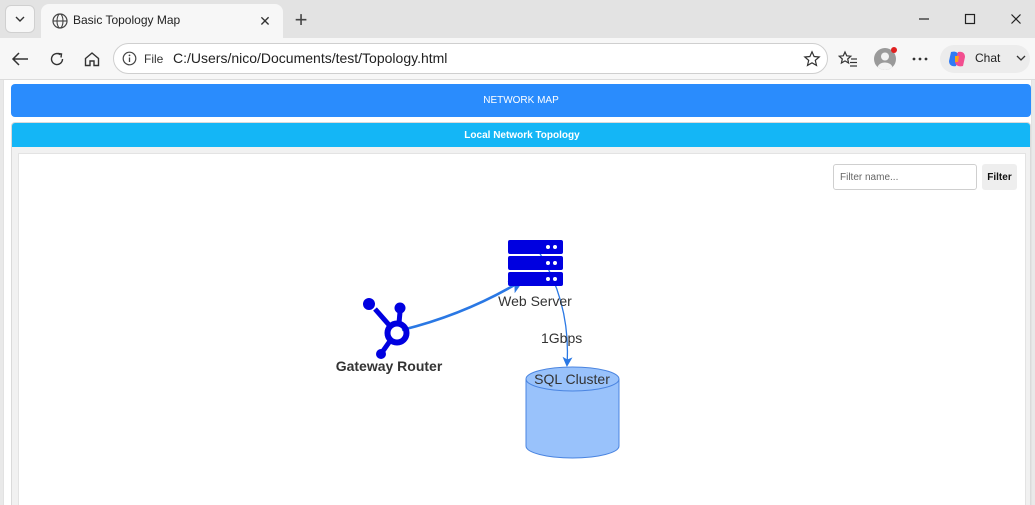  I want to click on node-web-server: Web Server, so click(535, 274).